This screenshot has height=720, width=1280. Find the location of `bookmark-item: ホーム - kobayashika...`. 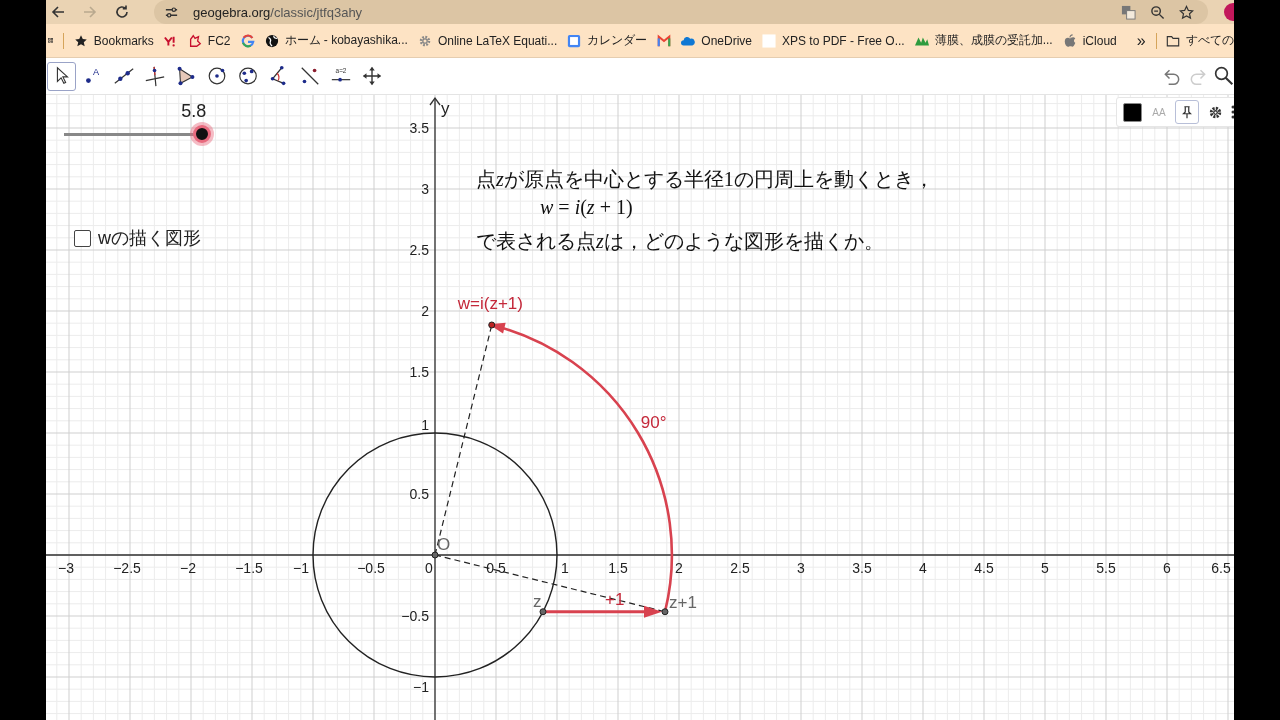

bookmark-item: ホーム - kobayashika... is located at coordinates (336, 40).